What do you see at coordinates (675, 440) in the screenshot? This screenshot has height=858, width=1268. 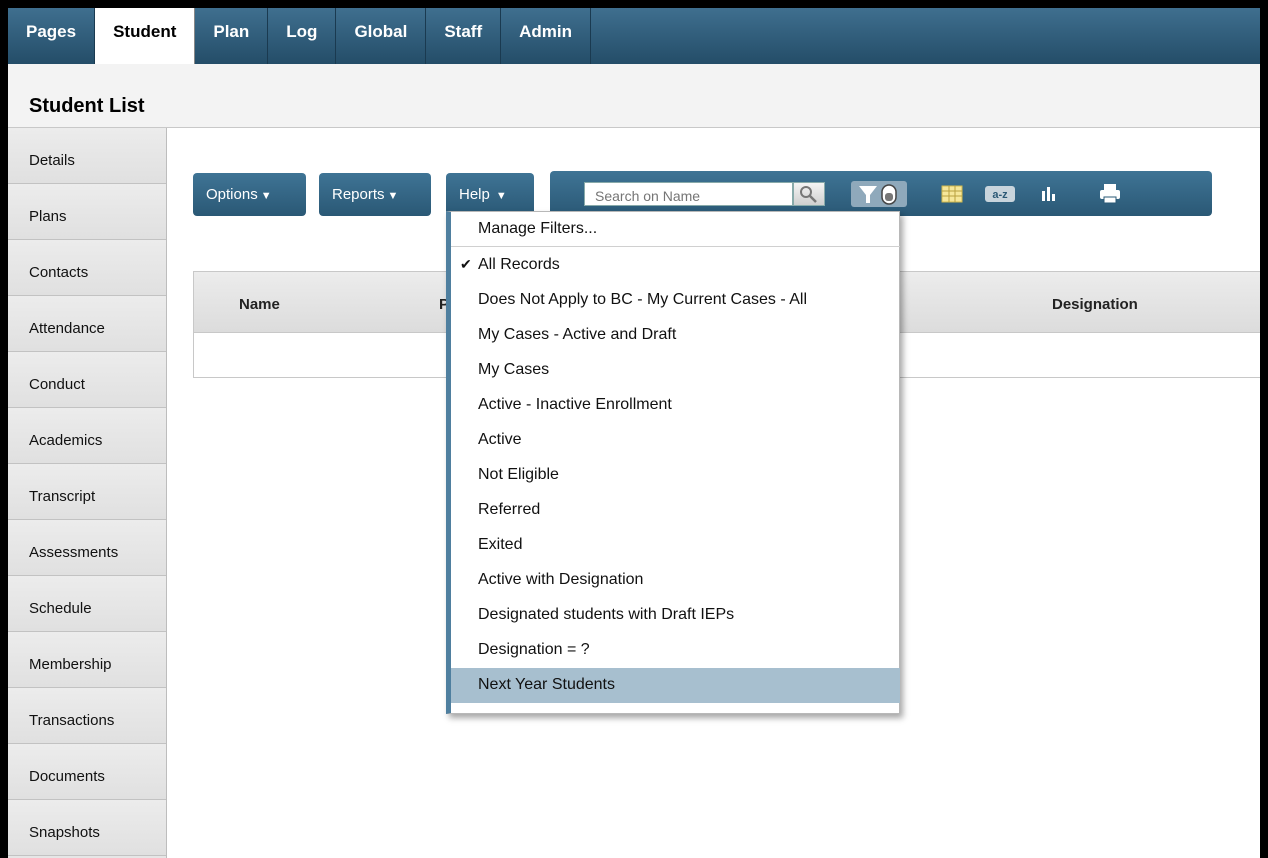 I see `menu-item-active: Active` at bounding box center [675, 440].